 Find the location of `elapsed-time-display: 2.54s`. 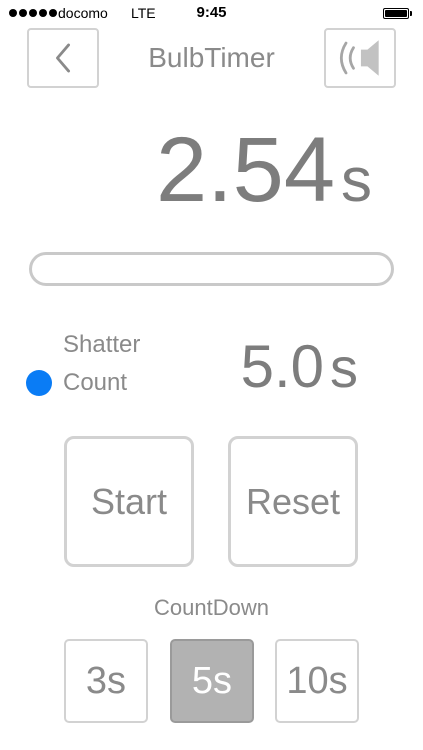

elapsed-time-display: 2.54s is located at coordinates (186, 175).